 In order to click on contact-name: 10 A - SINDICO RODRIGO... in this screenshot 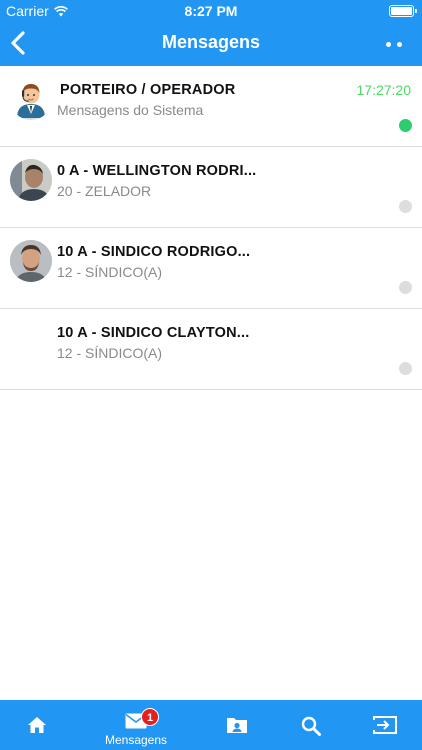, I will do `click(154, 252)`.